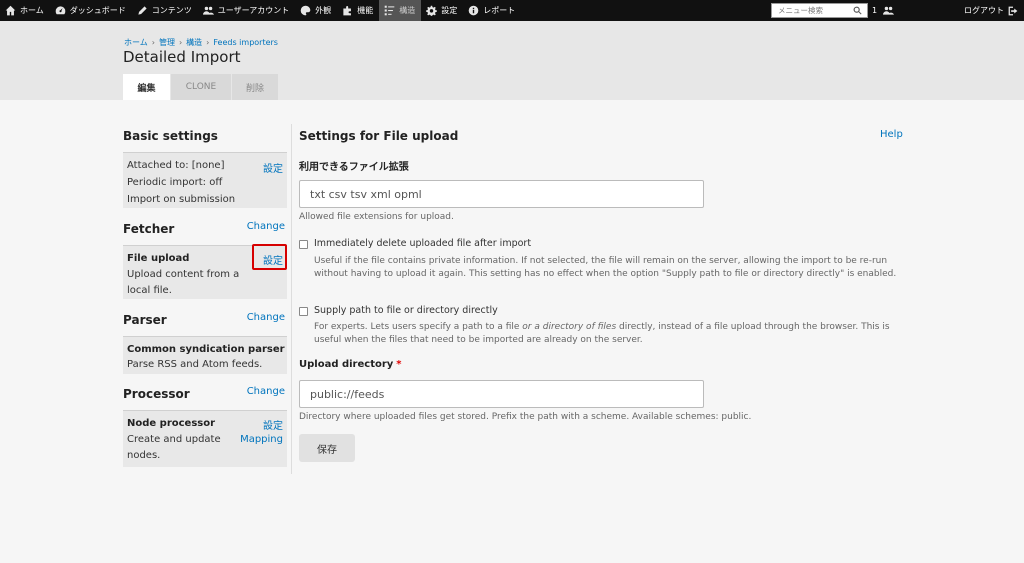 The width and height of the screenshot is (1024, 563). I want to click on user-count: 1, so click(875, 10).